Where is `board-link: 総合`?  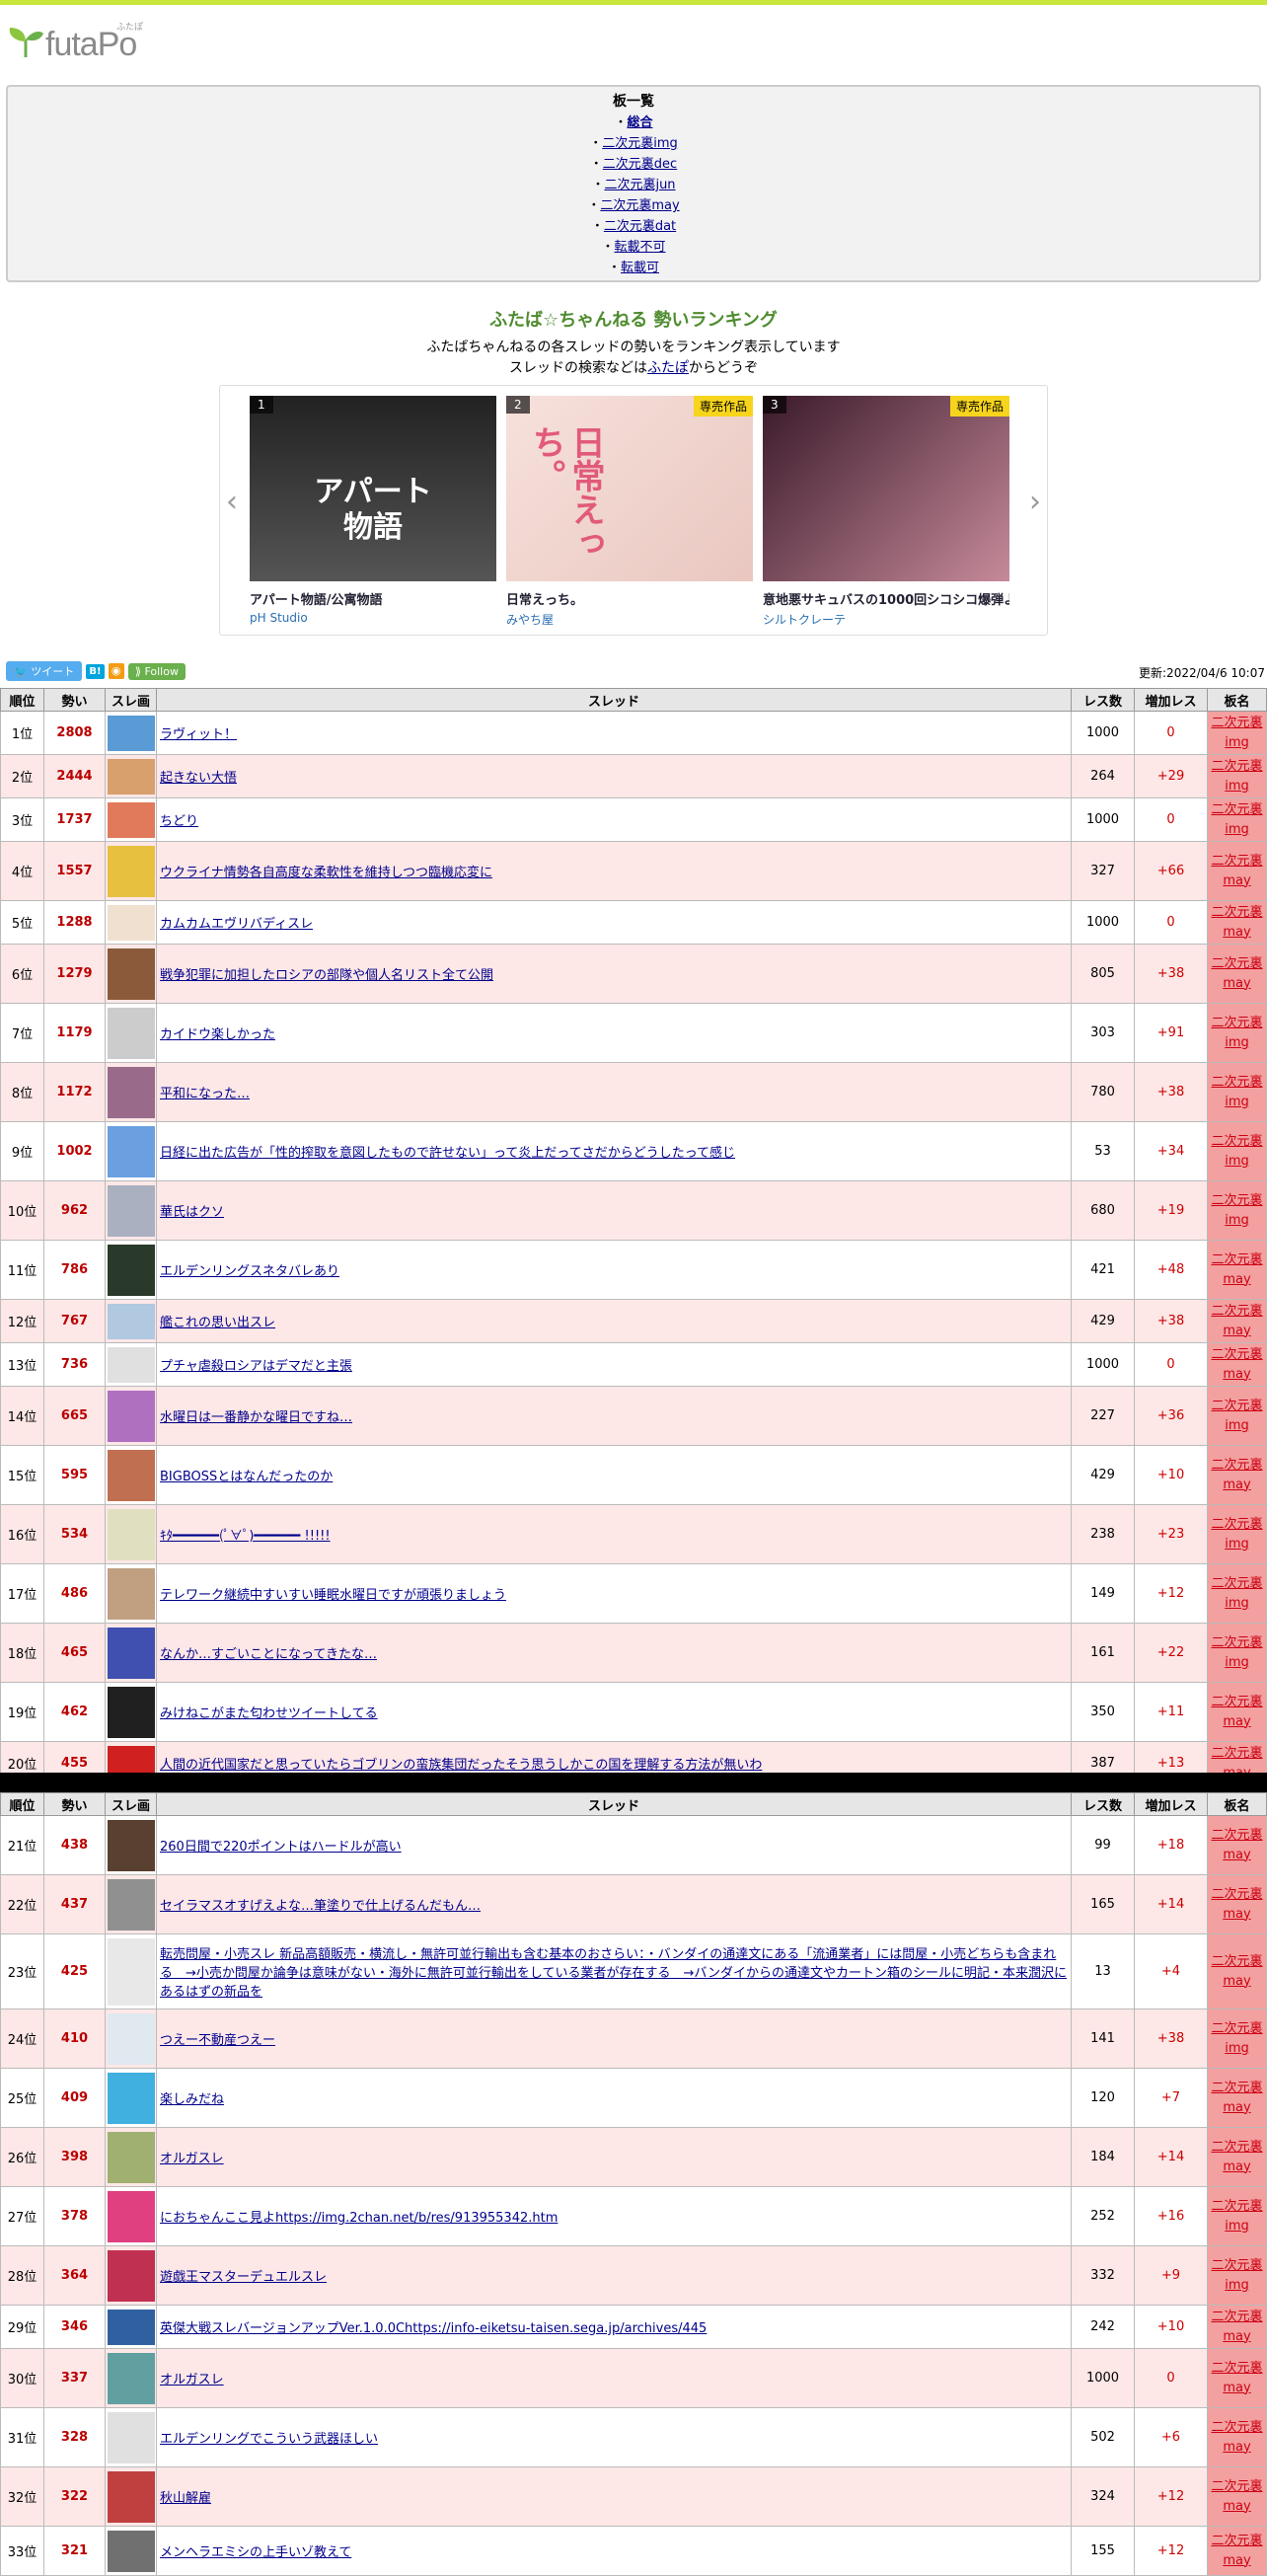
board-link: 総合 is located at coordinates (640, 122).